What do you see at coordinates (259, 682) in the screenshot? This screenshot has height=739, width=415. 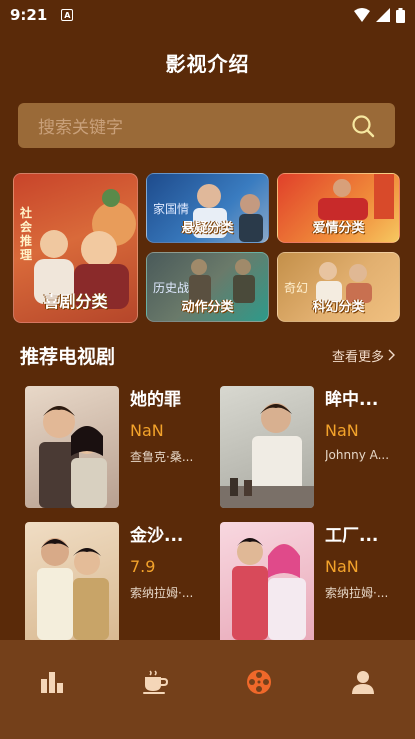 I see `film-reel-icon` at bounding box center [259, 682].